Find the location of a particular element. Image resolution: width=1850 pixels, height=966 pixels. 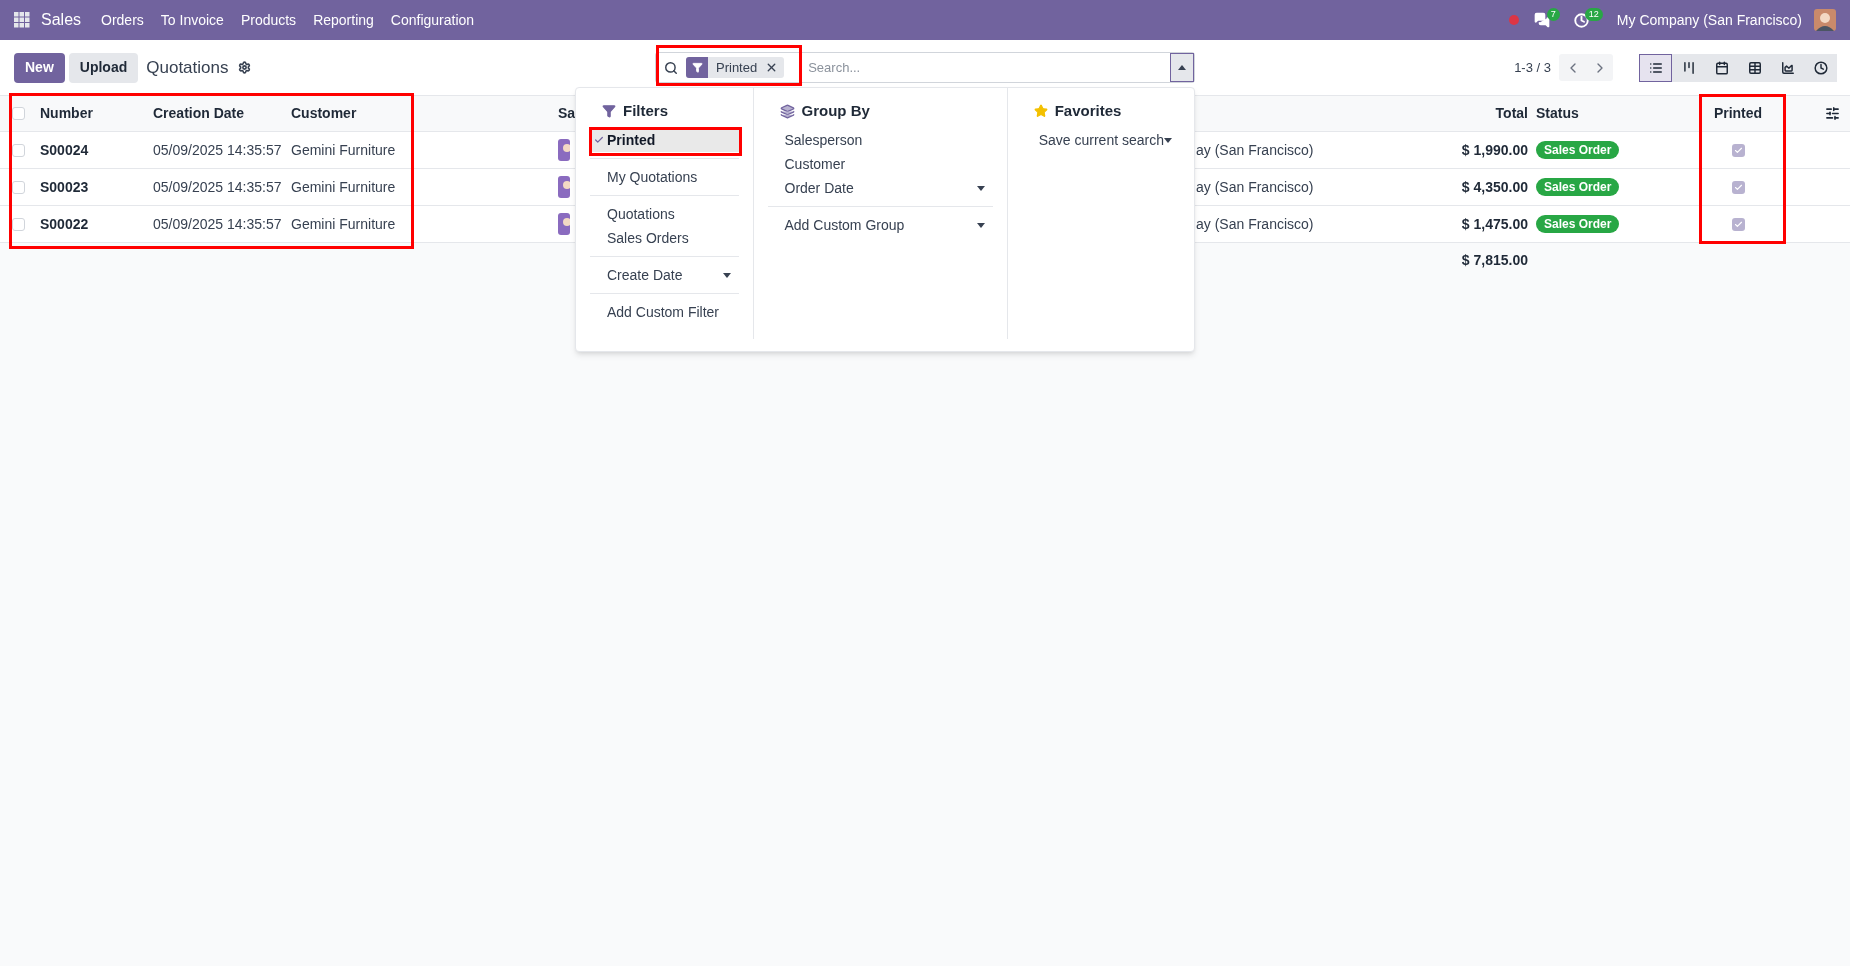

column-header: Creation Date is located at coordinates (199, 113).